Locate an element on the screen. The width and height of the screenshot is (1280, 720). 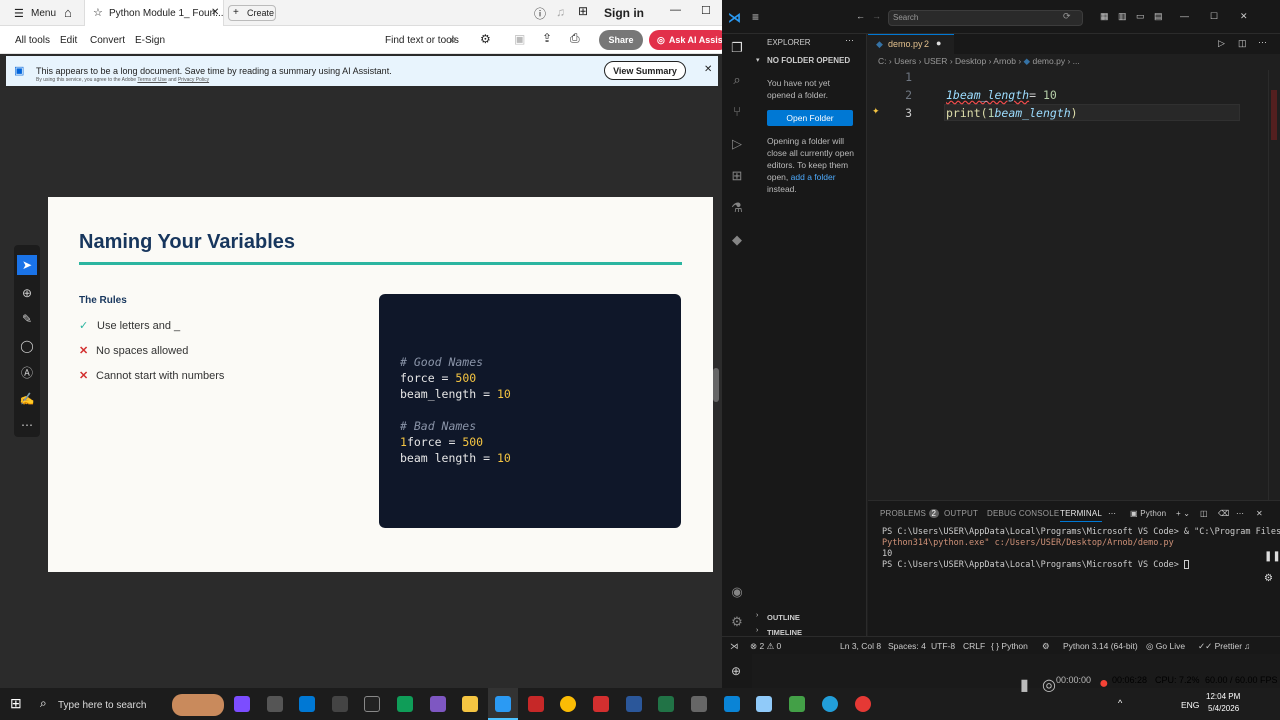
crumb: USER is located at coordinates (936, 61).